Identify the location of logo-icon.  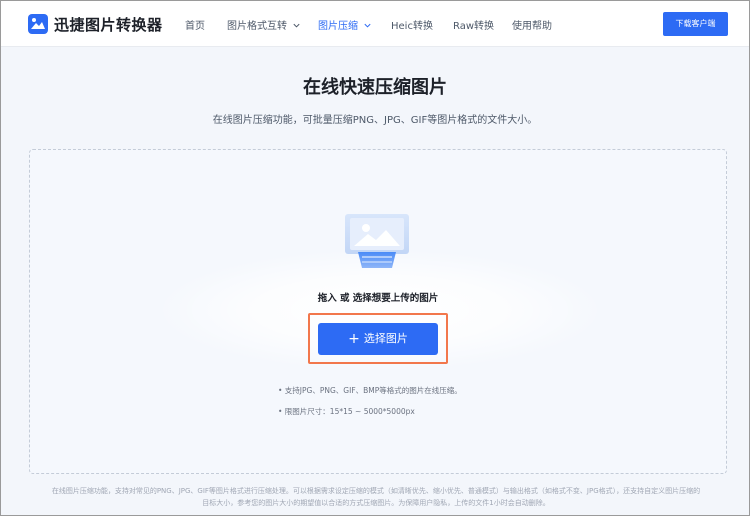
(38, 24).